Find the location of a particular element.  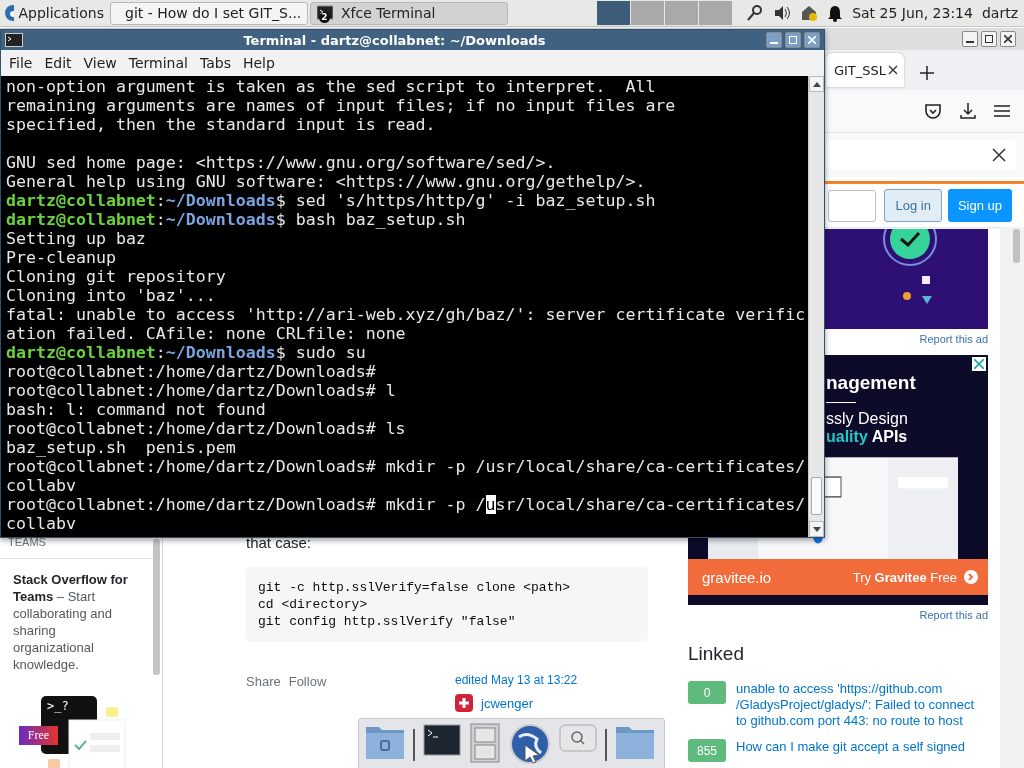

teams-promo-text: Stack Overflow for Teams – Start collaborating and sharing organizational knowledge. is located at coordinates (76, 615).